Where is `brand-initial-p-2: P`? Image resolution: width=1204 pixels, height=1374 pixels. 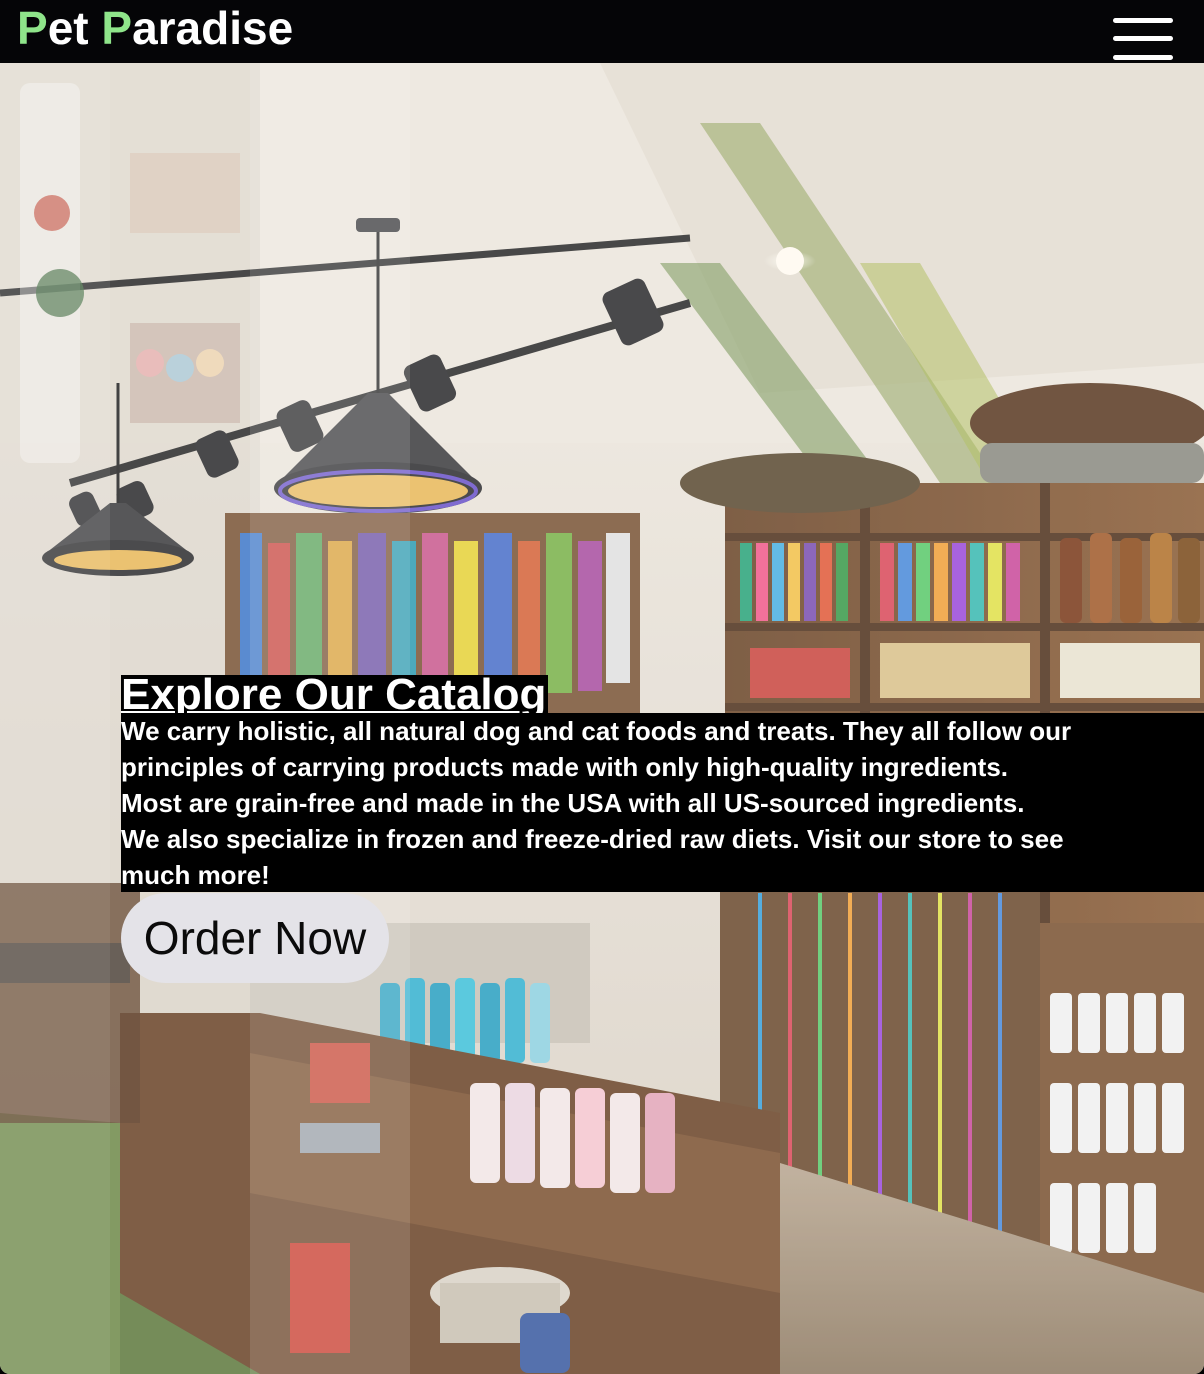 brand-initial-p-2: P is located at coordinates (117, 28).